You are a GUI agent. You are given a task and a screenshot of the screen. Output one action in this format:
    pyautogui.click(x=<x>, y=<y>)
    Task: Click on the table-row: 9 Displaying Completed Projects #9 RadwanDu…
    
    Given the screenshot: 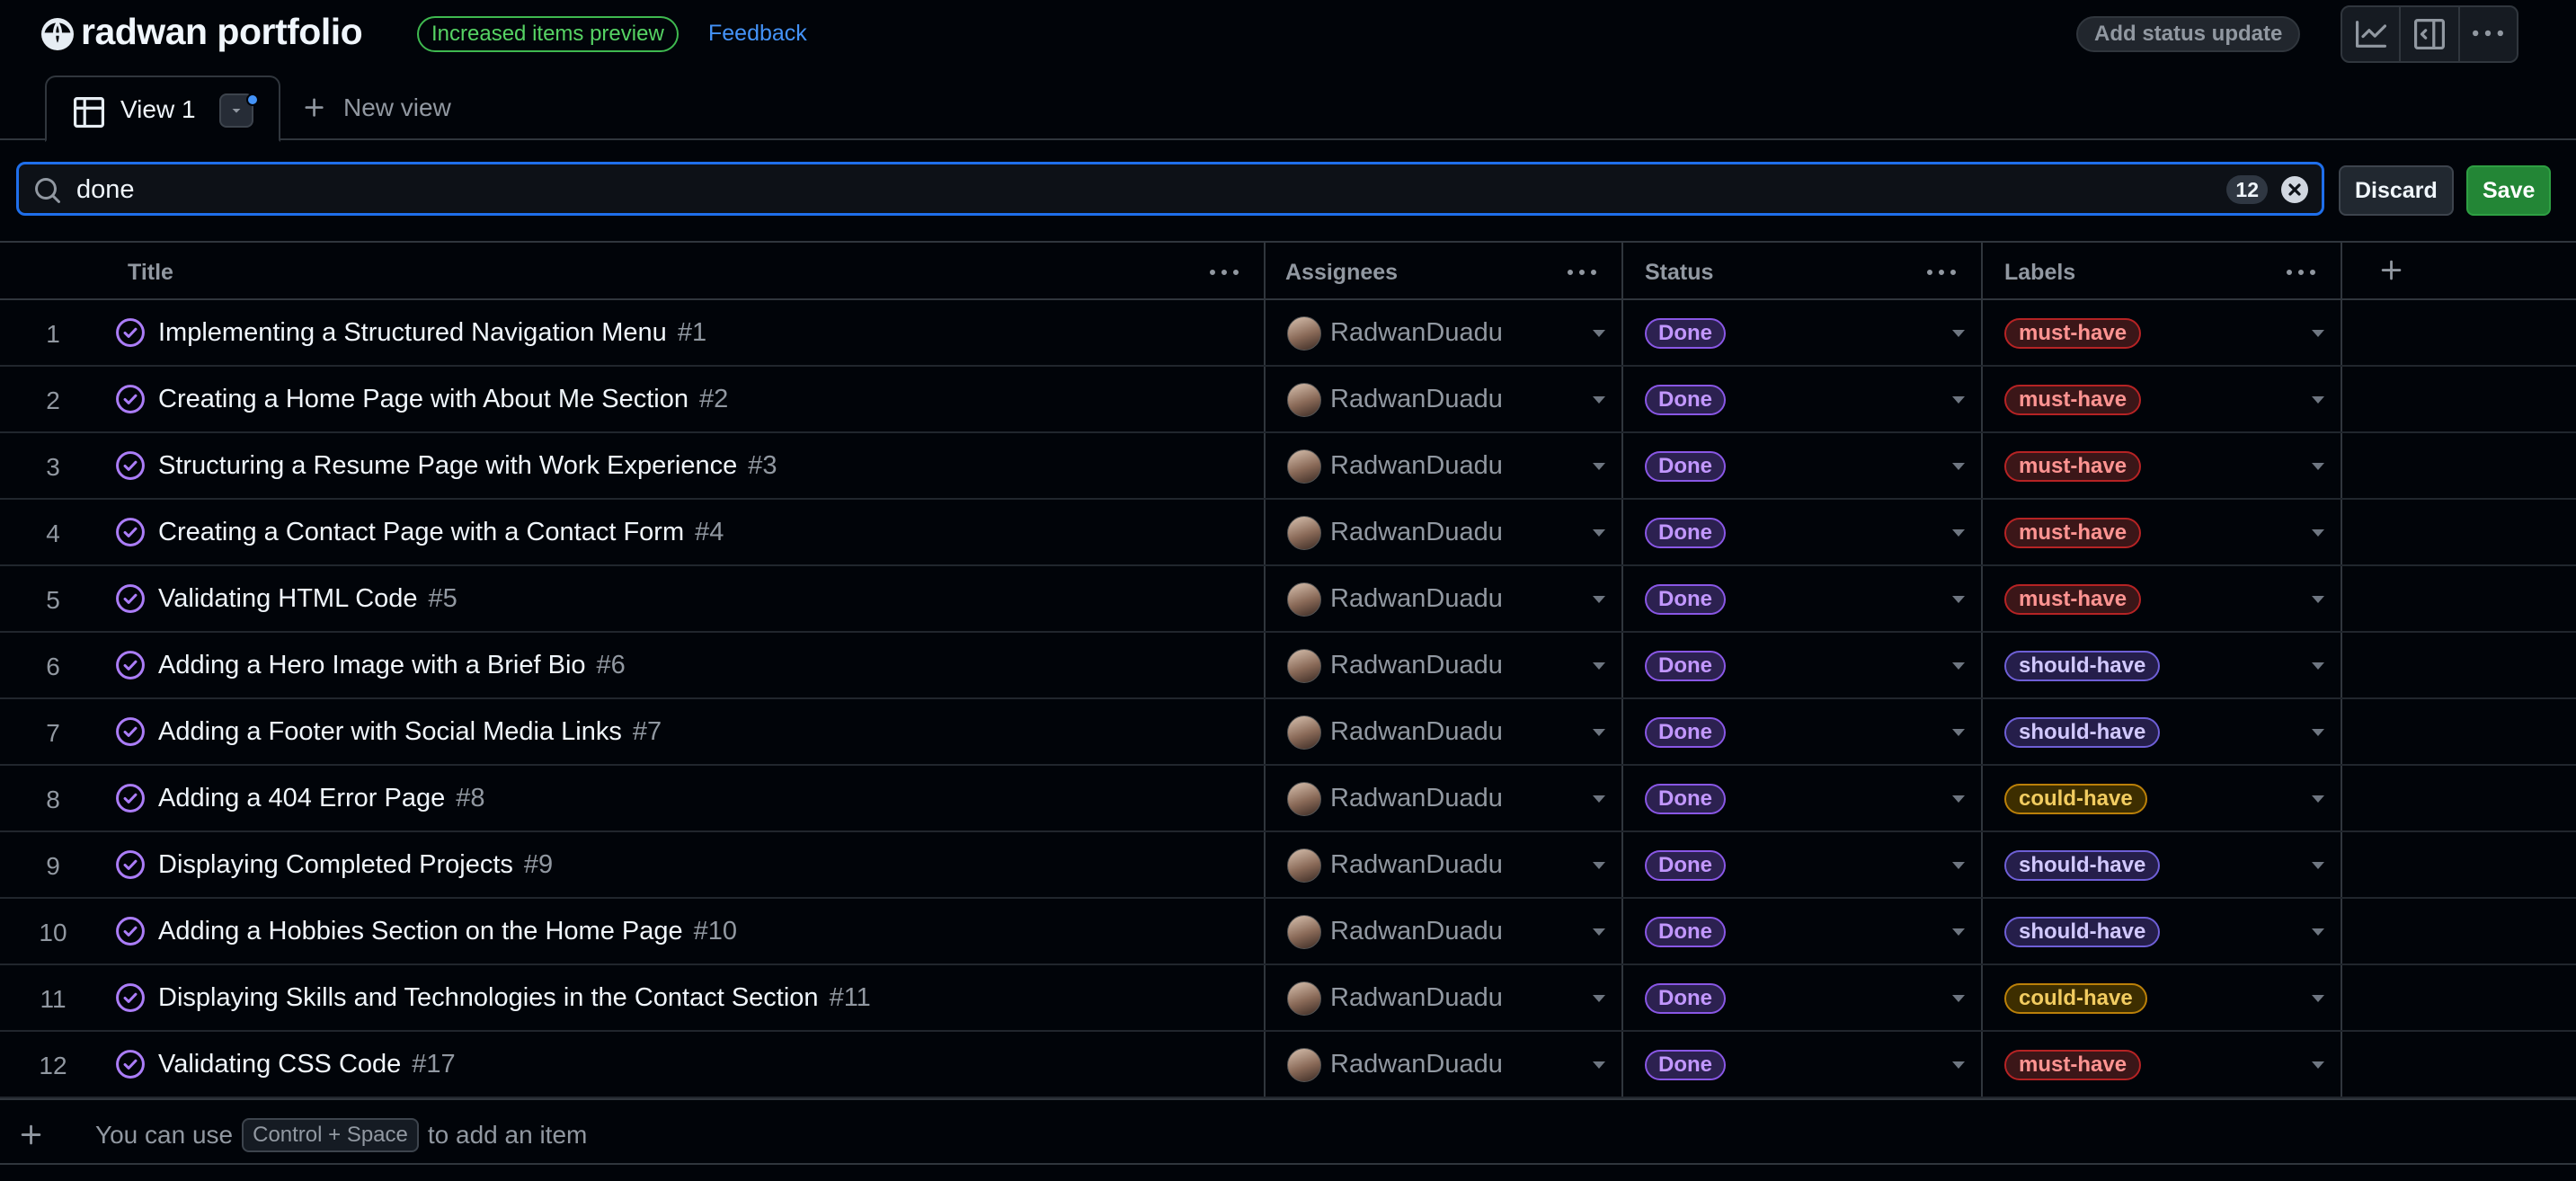 What is the action you would take?
    pyautogui.click(x=1288, y=865)
    